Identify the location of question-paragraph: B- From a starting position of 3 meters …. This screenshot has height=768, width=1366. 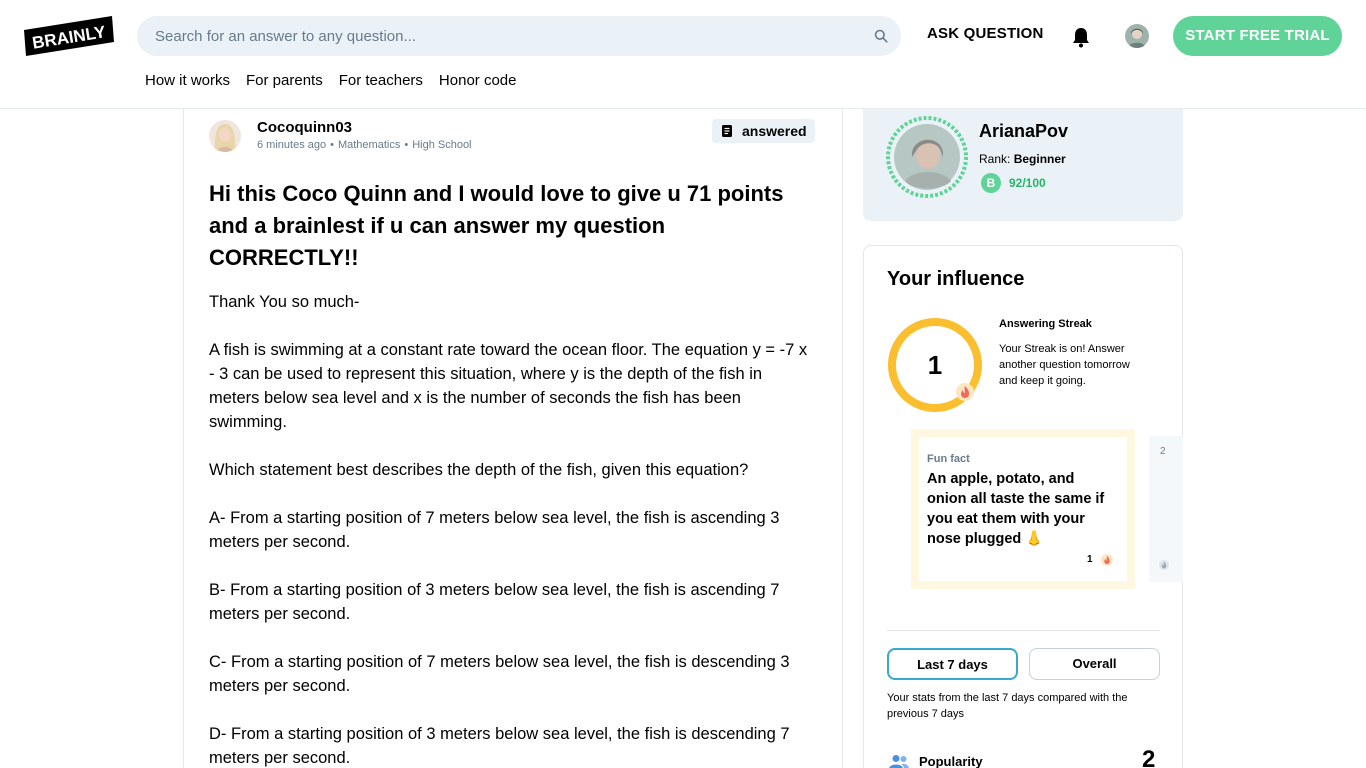
(494, 602).